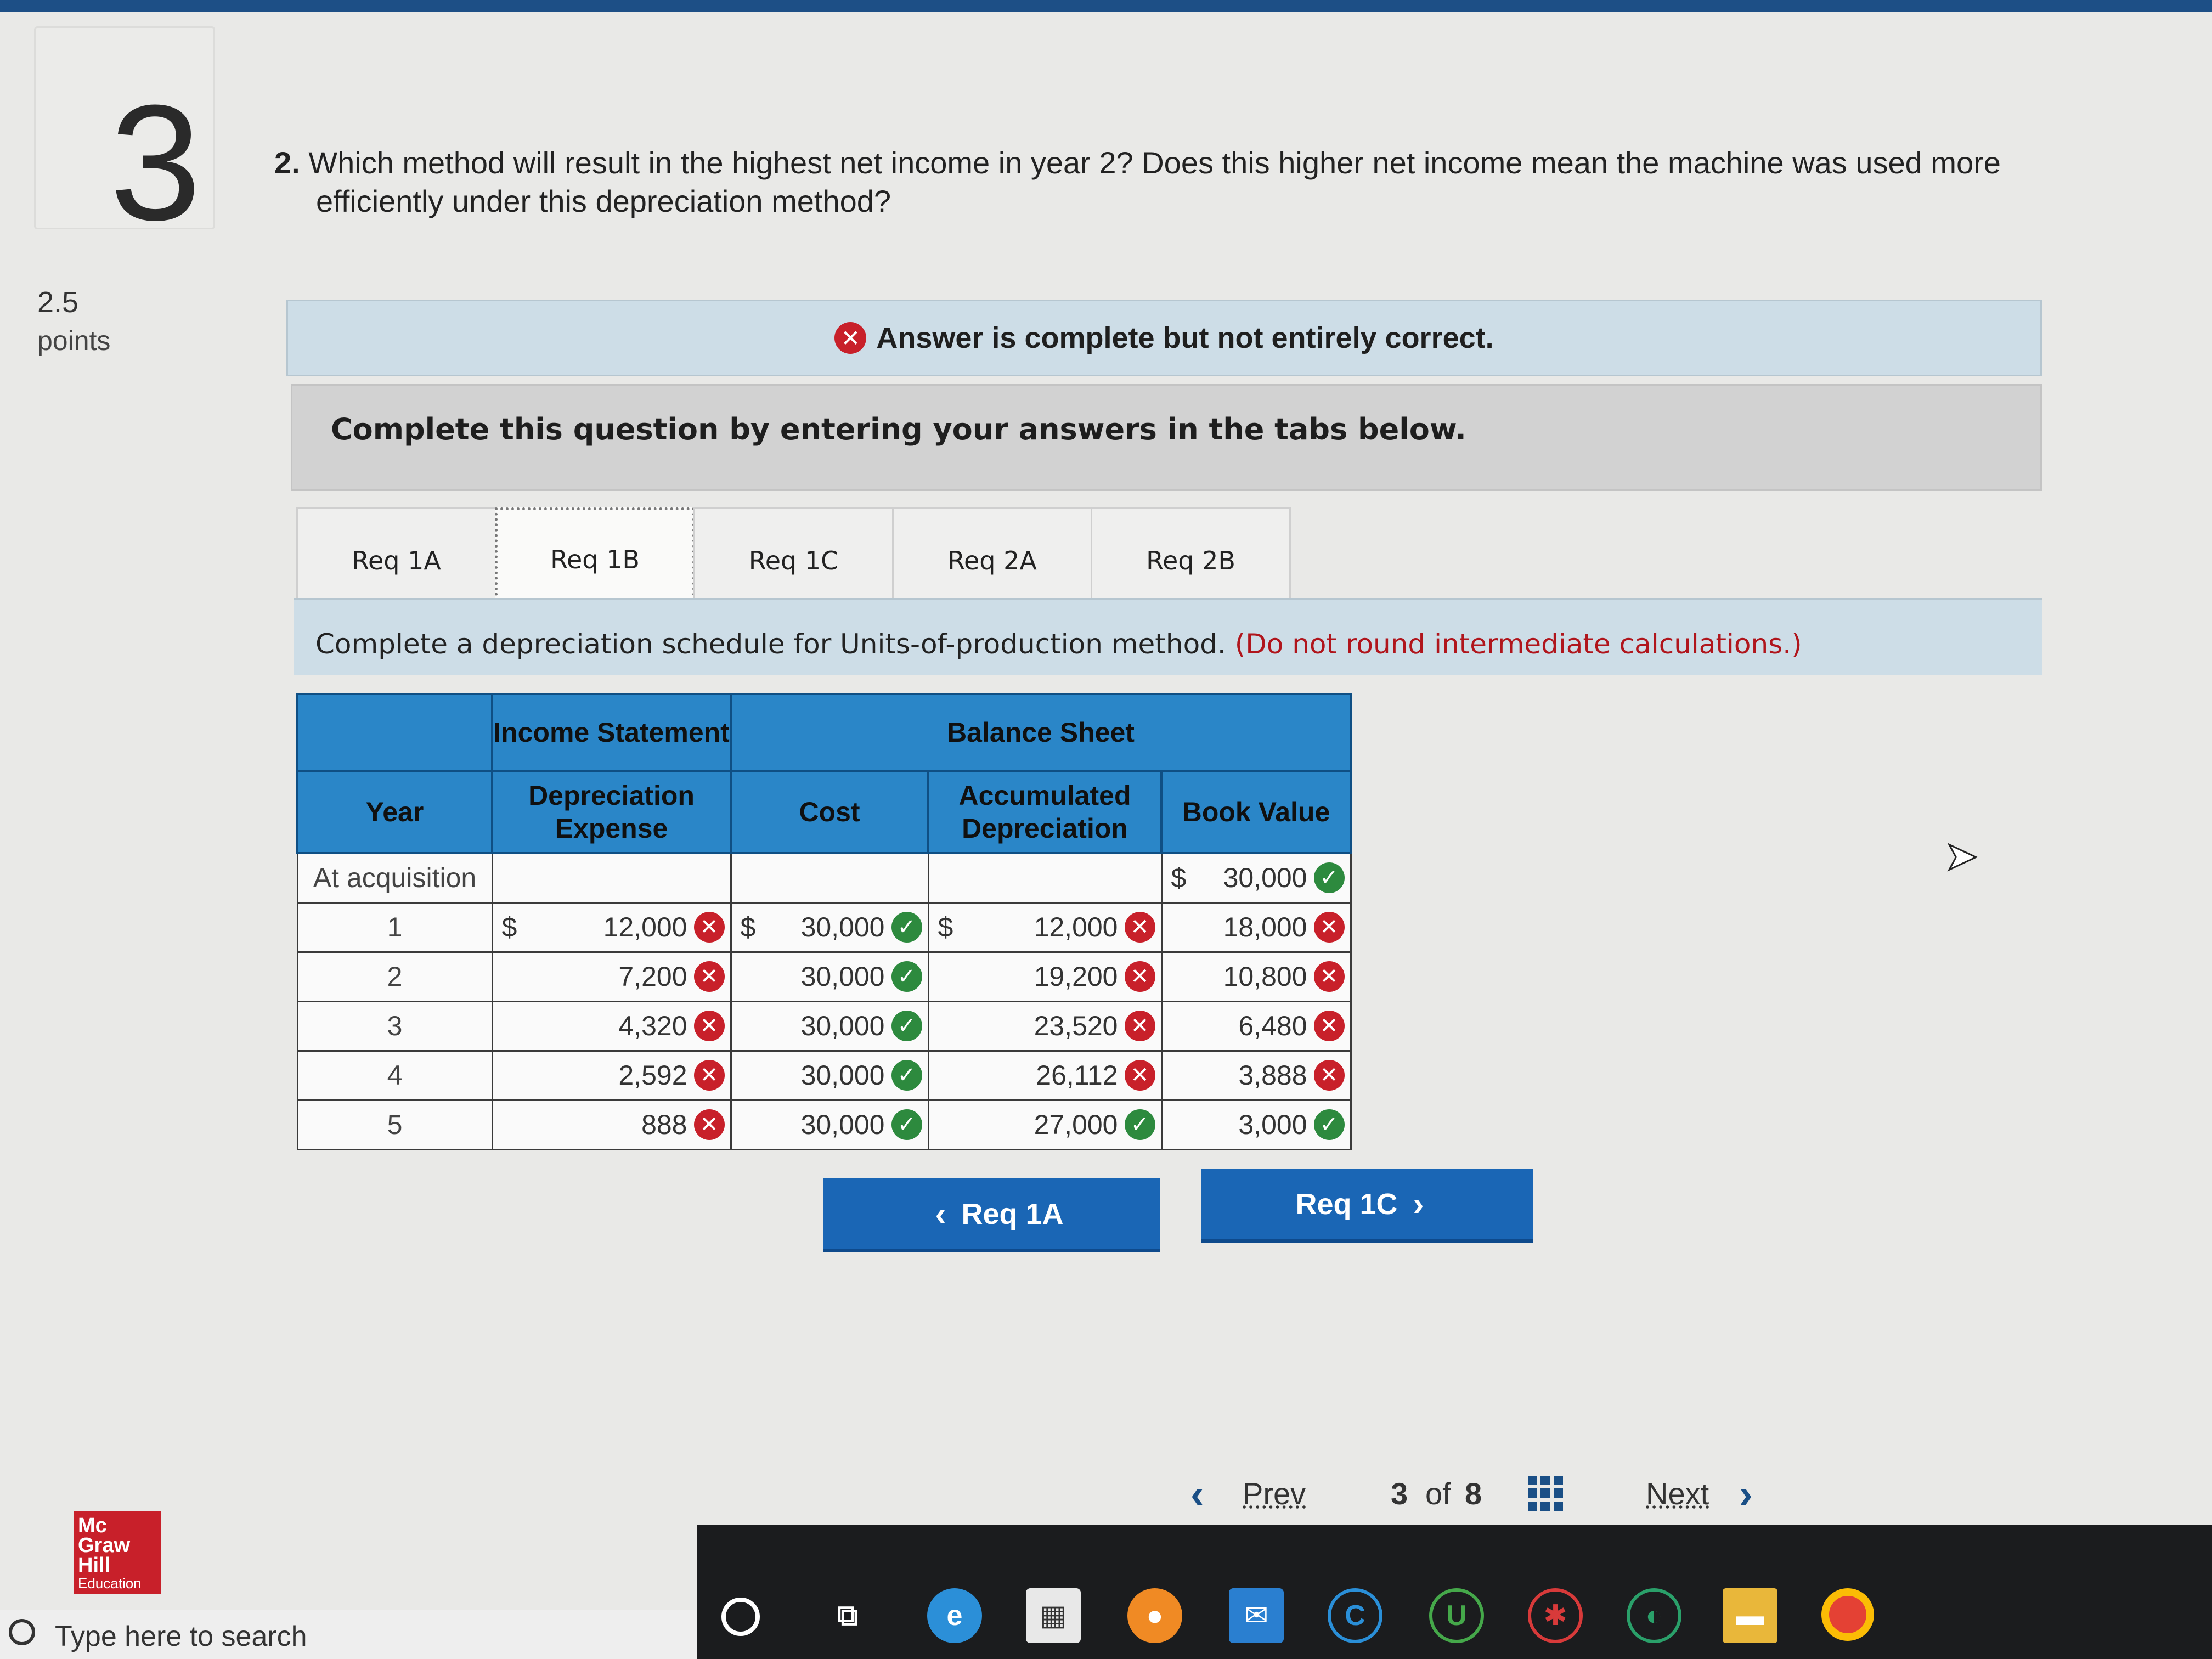 This screenshot has height=1659, width=2212. I want to click on question-grid-icon, so click(1545, 1493).